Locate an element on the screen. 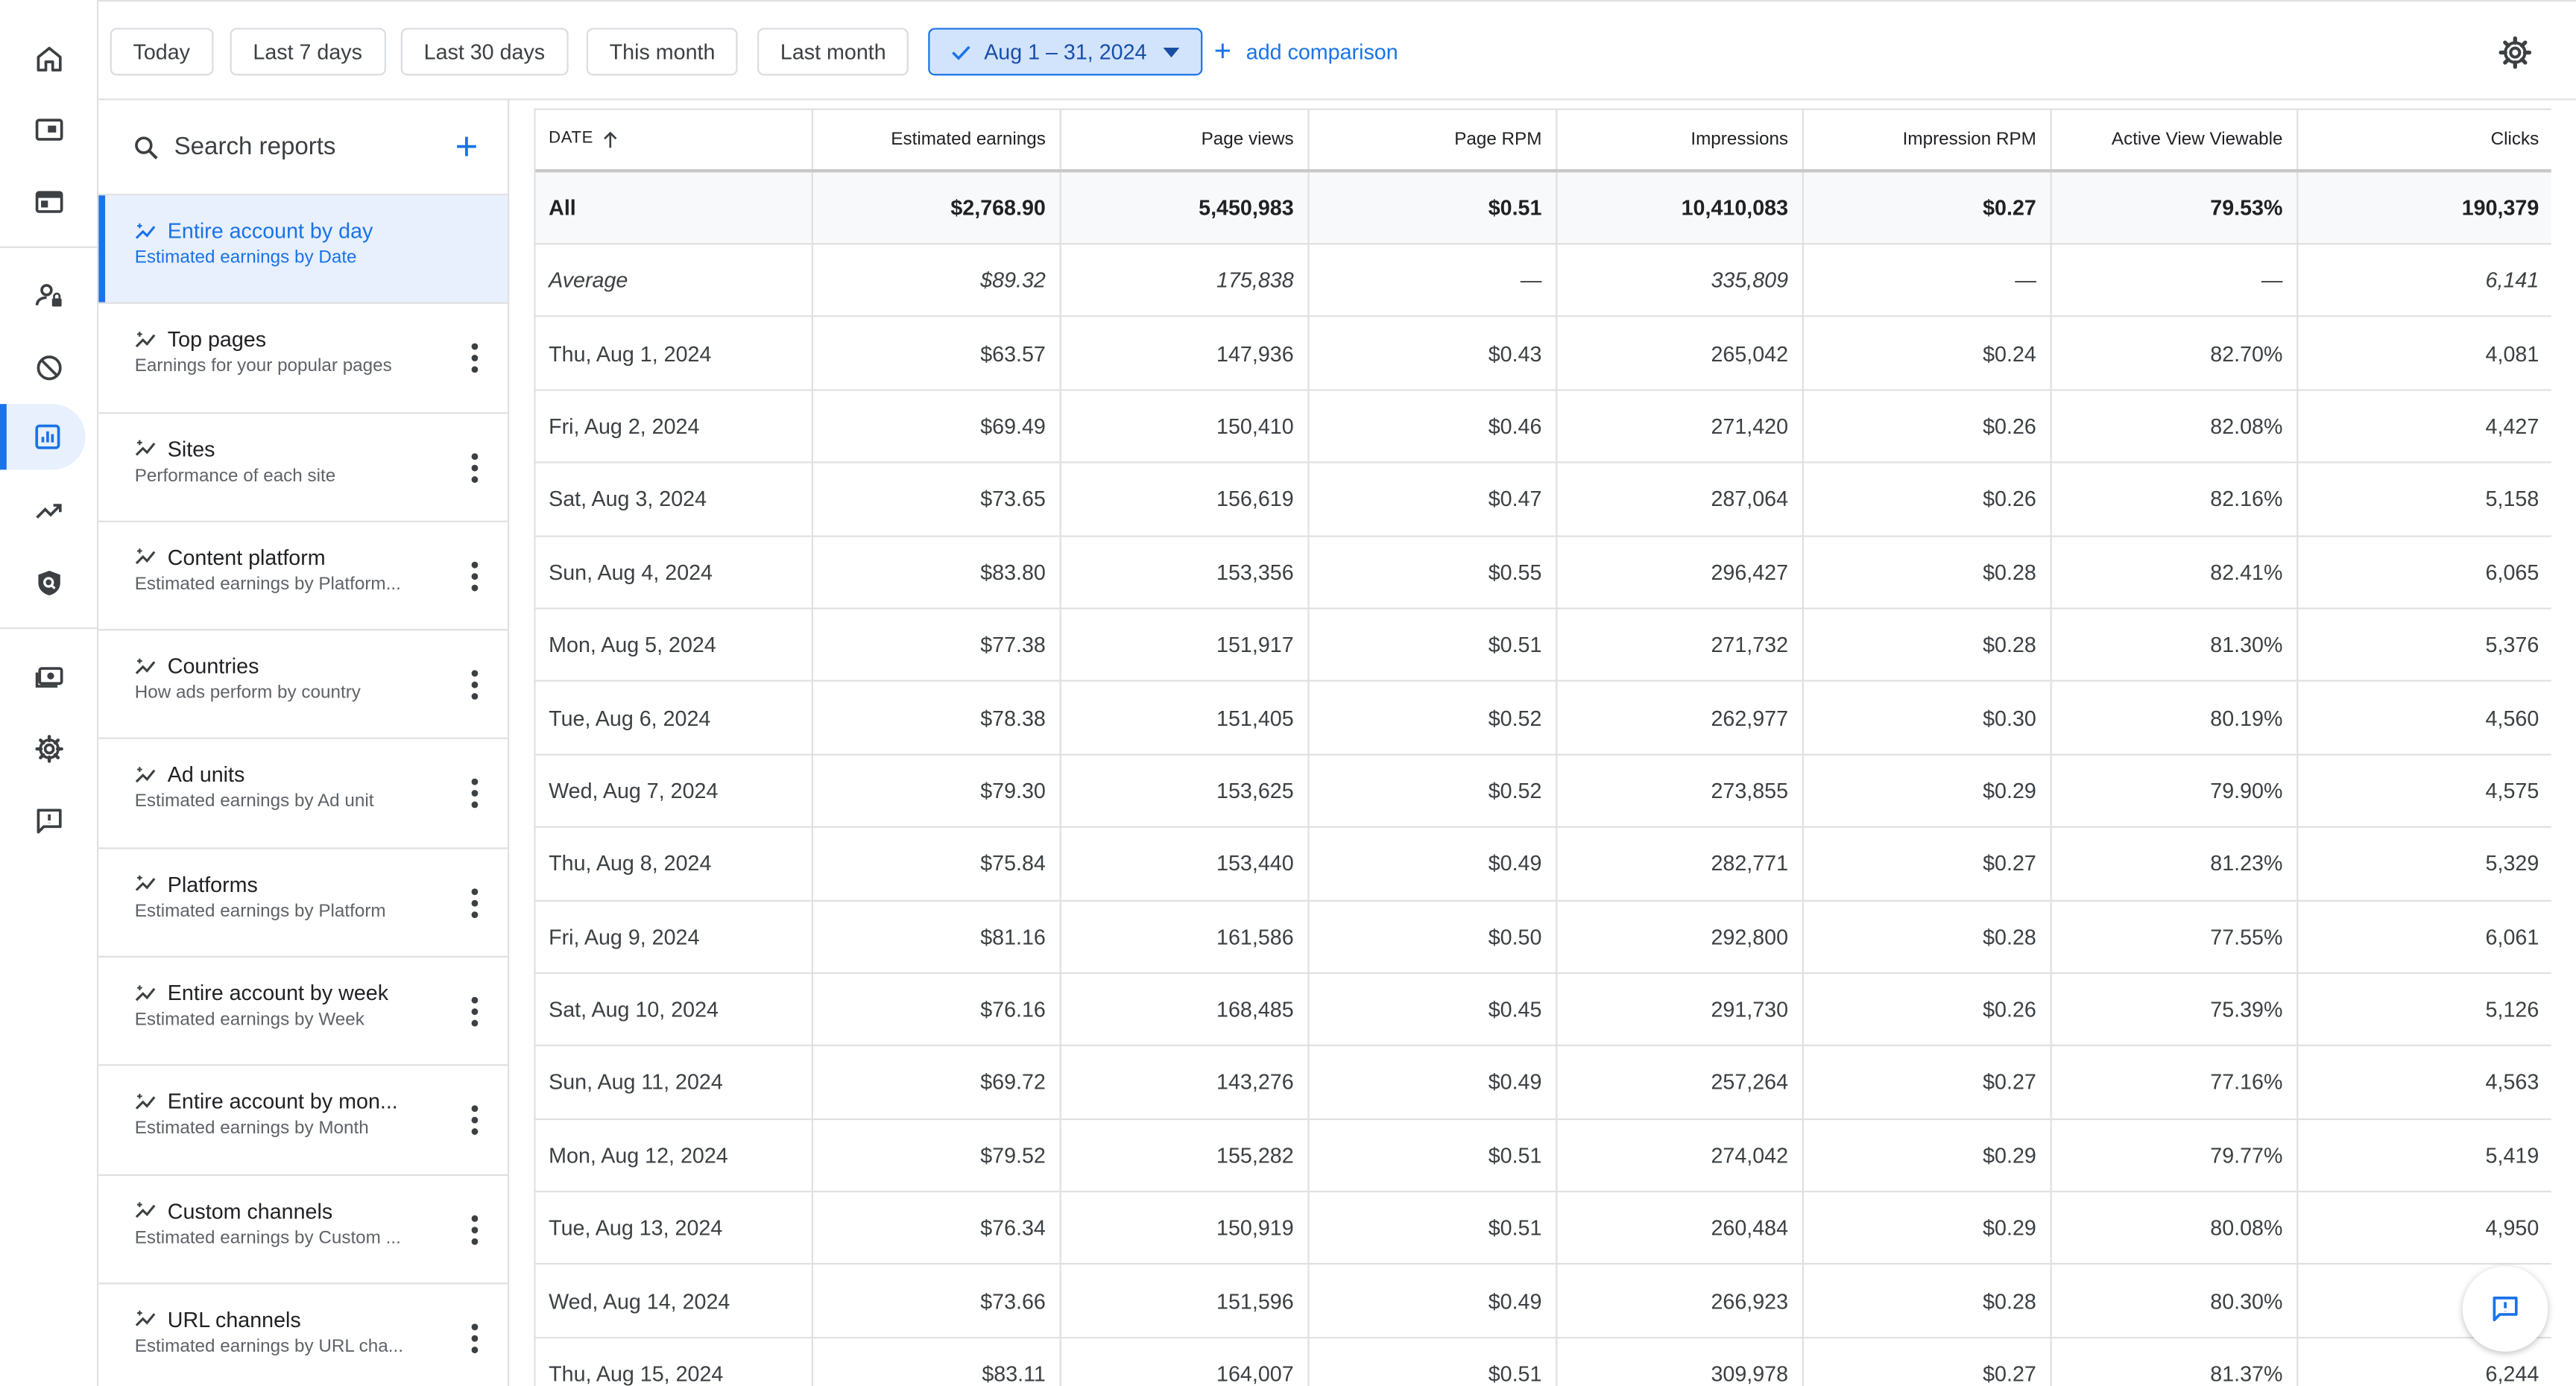 The width and height of the screenshot is (2576, 1386). report-item-title: Countries is located at coordinates (213, 666).